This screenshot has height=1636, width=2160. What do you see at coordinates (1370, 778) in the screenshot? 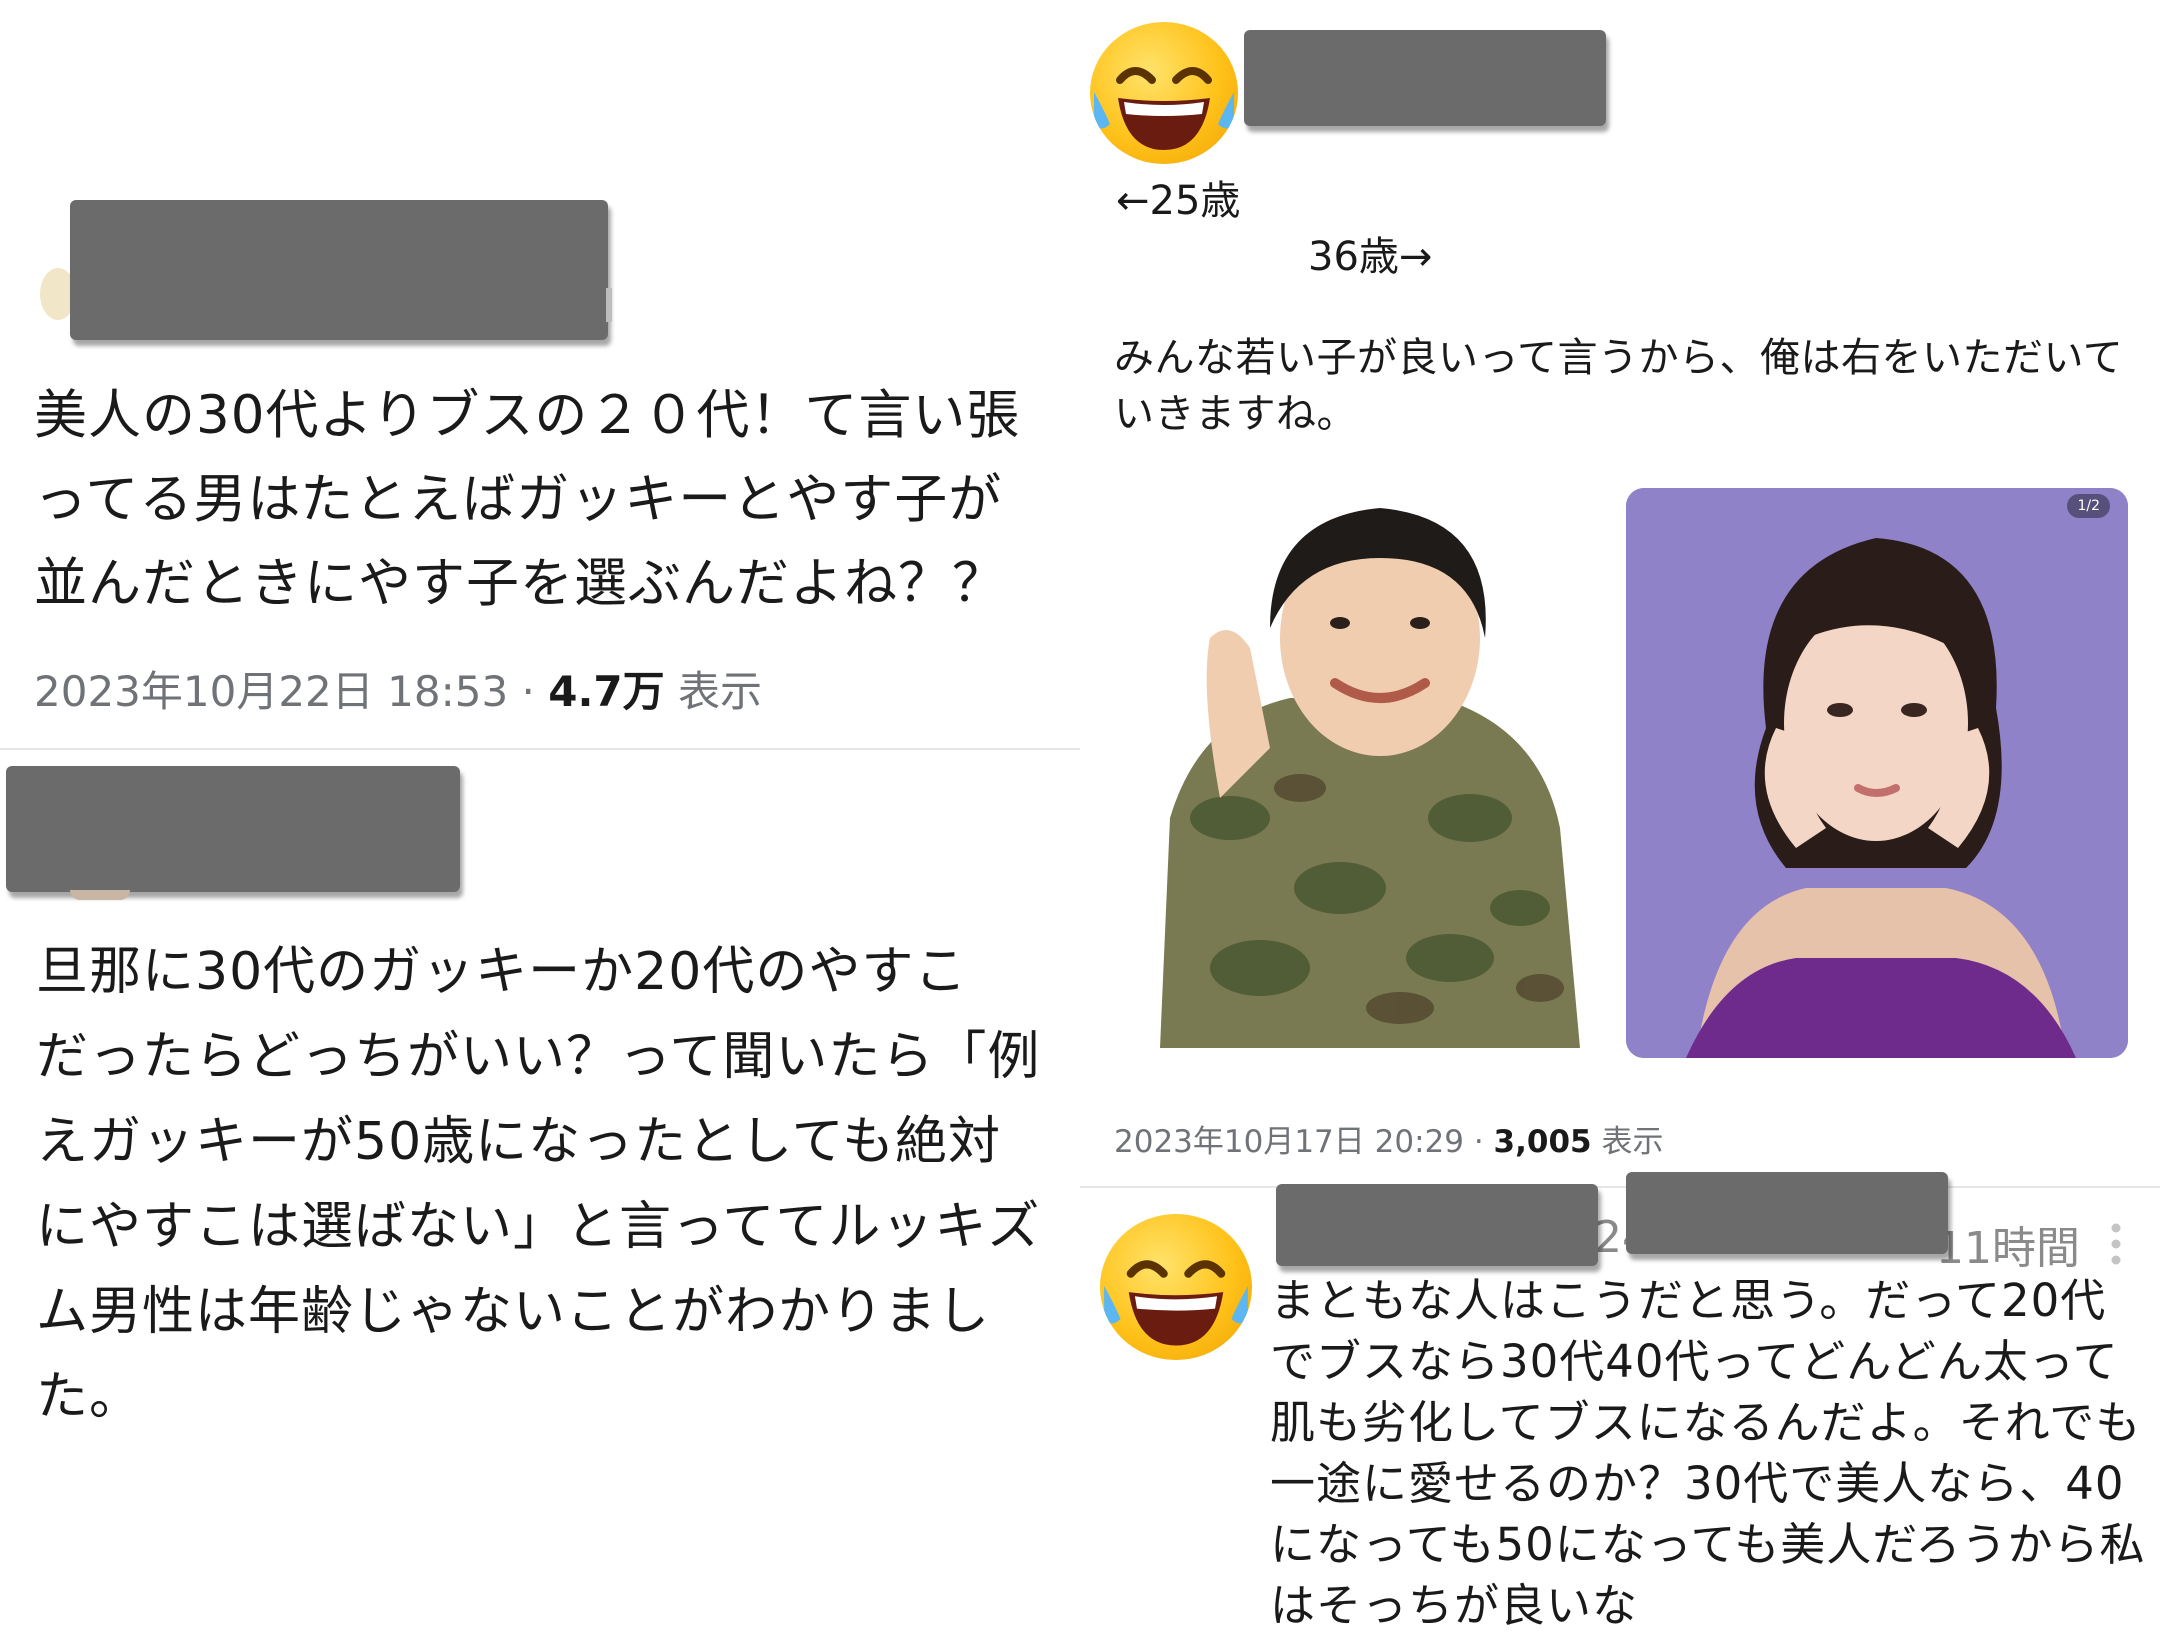
I see `person-camouflage-illustration` at bounding box center [1370, 778].